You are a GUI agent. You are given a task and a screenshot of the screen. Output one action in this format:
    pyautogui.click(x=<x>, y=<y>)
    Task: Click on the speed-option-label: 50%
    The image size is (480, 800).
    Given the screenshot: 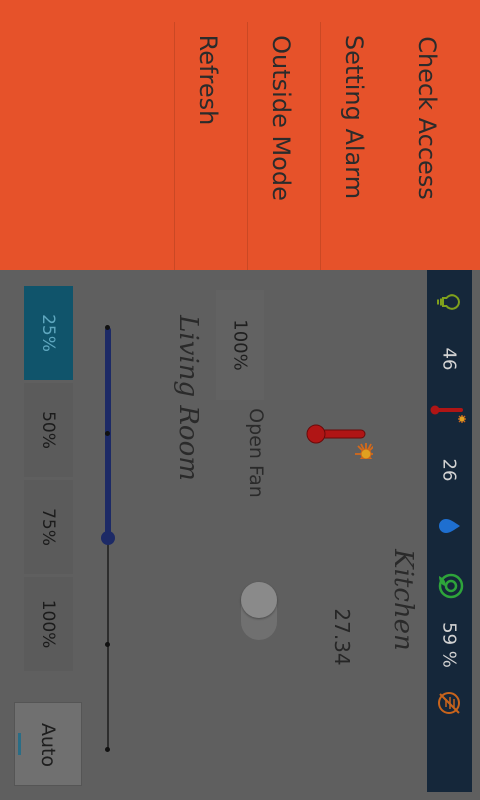 What is the action you would take?
    pyautogui.click(x=48, y=430)
    